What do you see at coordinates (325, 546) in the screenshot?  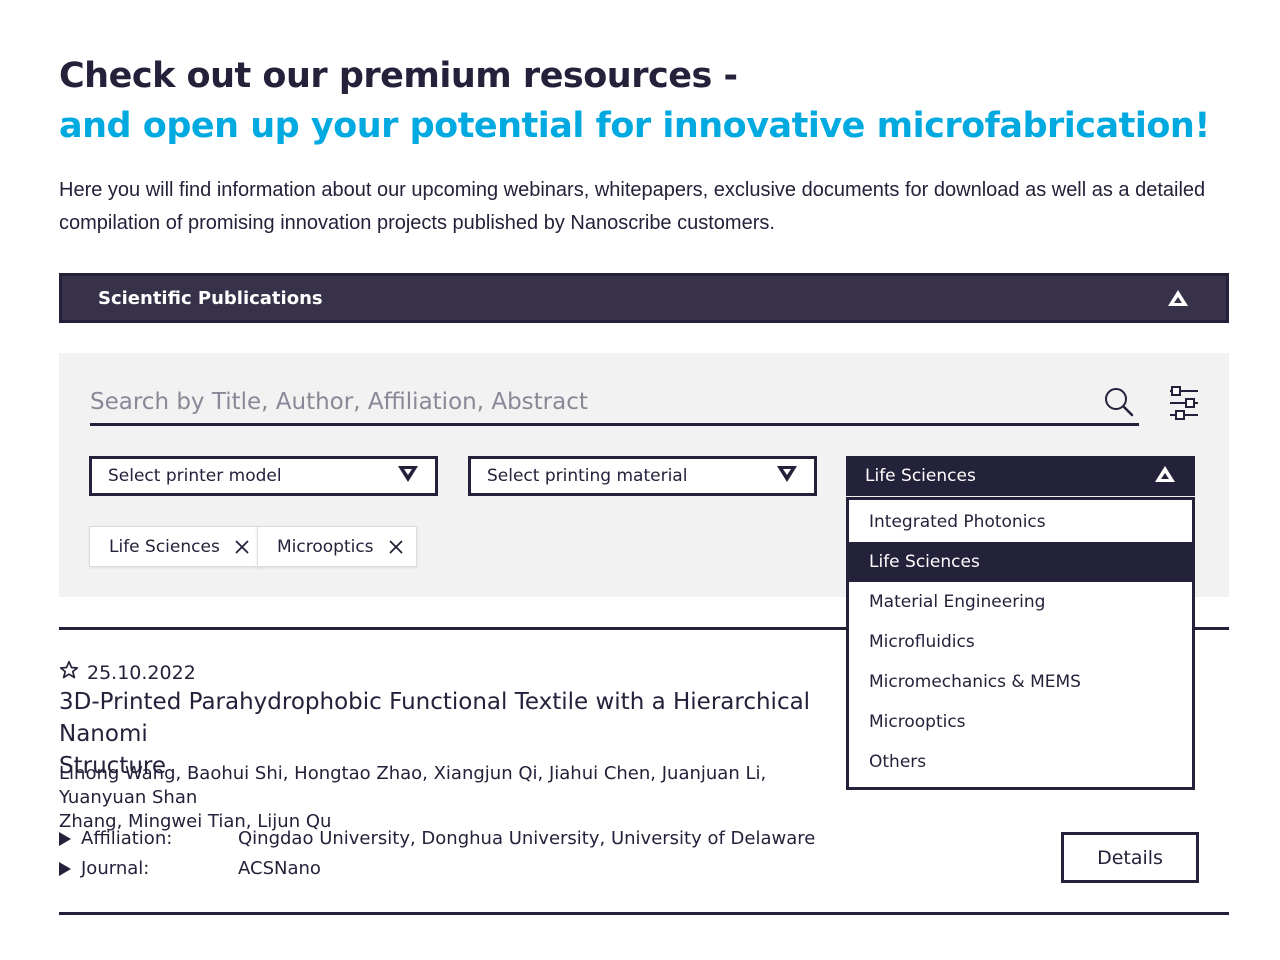 I see `chip-label: Microoptics` at bounding box center [325, 546].